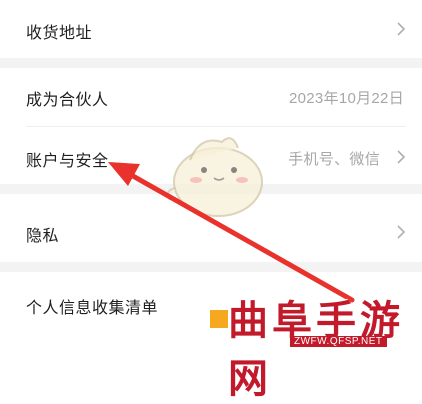  Describe the element at coordinates (338, 341) in the screenshot. I see `watermark-url: ZWFW.QFSP.NET` at that location.